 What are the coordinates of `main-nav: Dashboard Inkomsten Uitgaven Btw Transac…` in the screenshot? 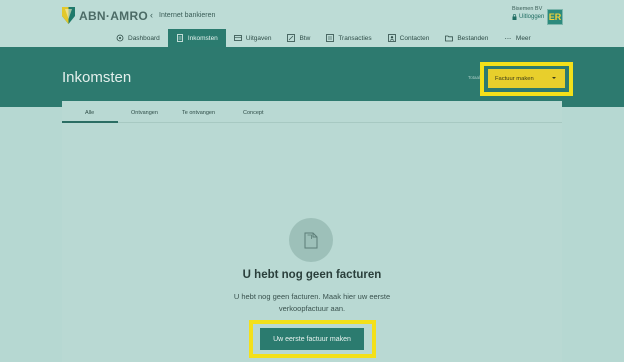 It's located at (323, 38).